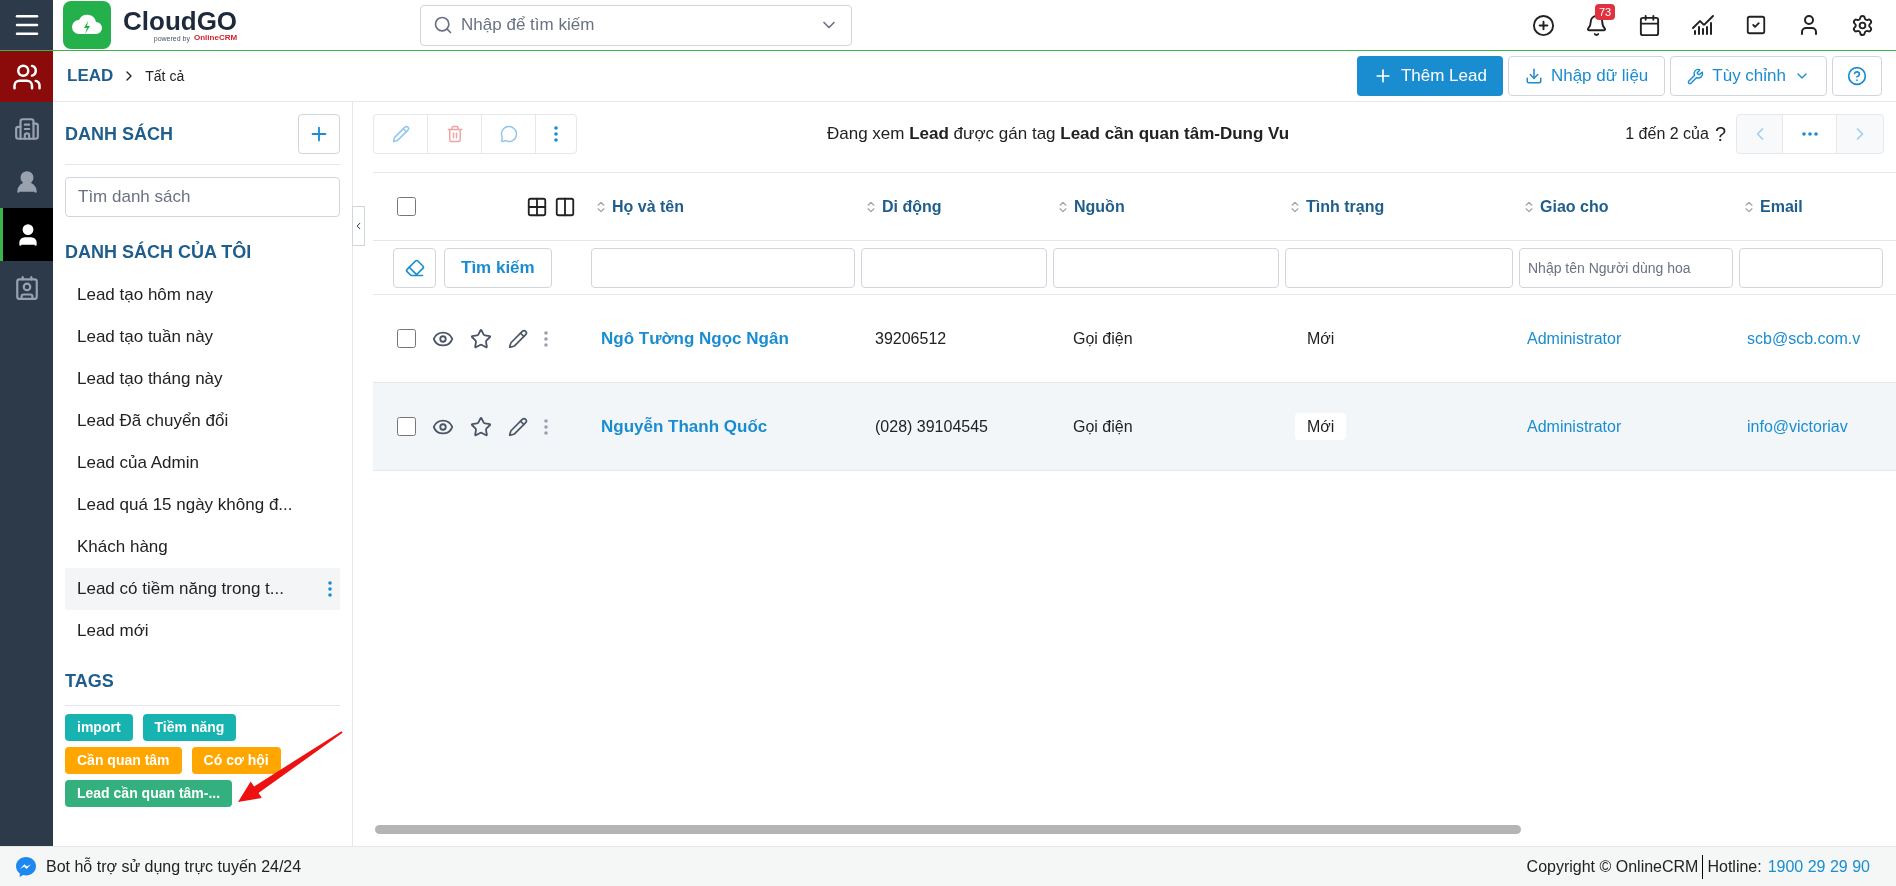  I want to click on list-item: Lead của Admin, so click(202, 463).